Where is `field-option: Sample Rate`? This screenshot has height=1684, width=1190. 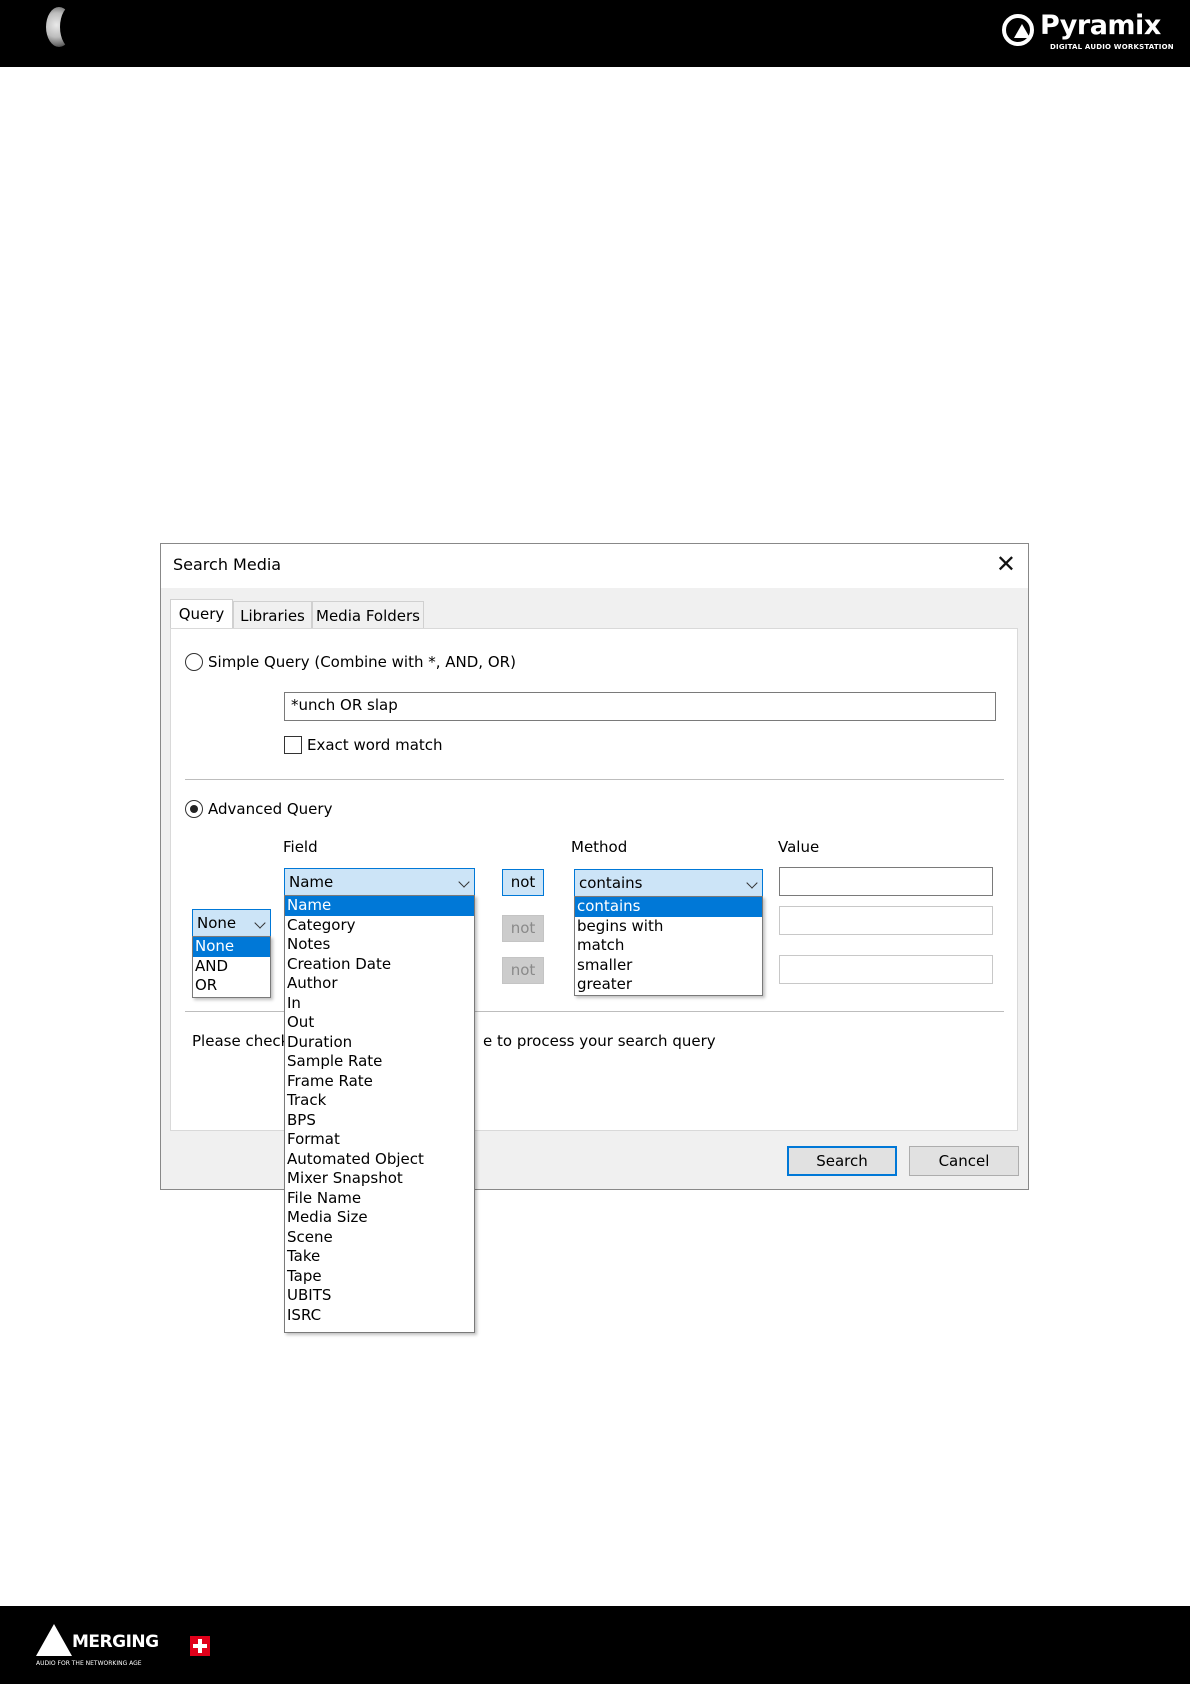 field-option: Sample Rate is located at coordinates (379, 1062).